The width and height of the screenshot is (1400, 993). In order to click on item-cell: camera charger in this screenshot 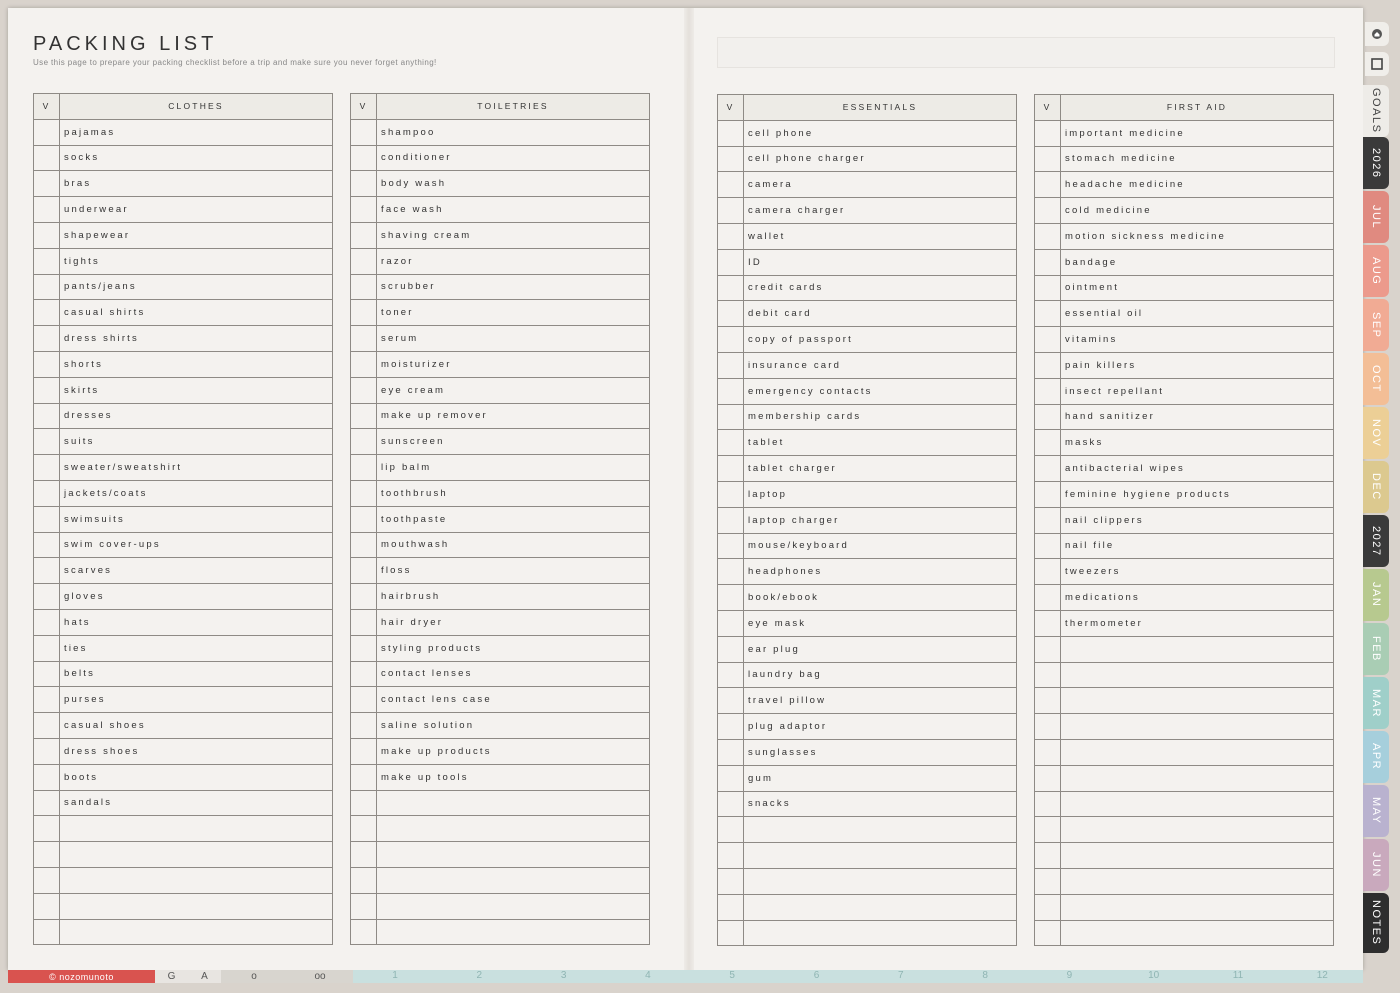, I will do `click(880, 210)`.